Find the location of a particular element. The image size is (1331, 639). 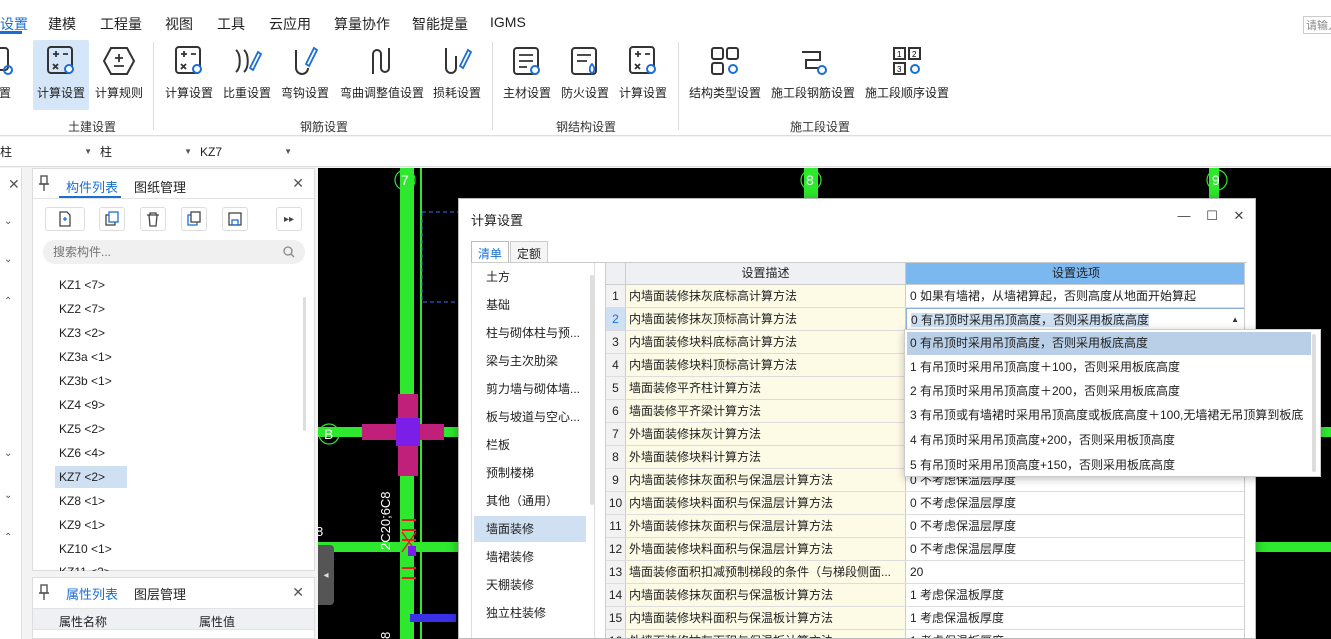

dropdown-option: 3 有吊顶或有墙裙时采用吊顶高度或板底高度＋100,无墙裙无吊顶算到板底 is located at coordinates (1109, 415).